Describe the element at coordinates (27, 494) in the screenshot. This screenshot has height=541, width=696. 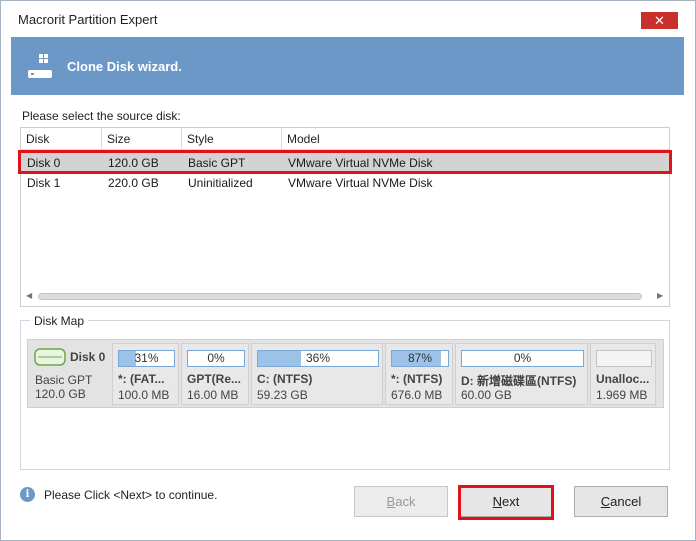
I see `info-icon: i` at that location.